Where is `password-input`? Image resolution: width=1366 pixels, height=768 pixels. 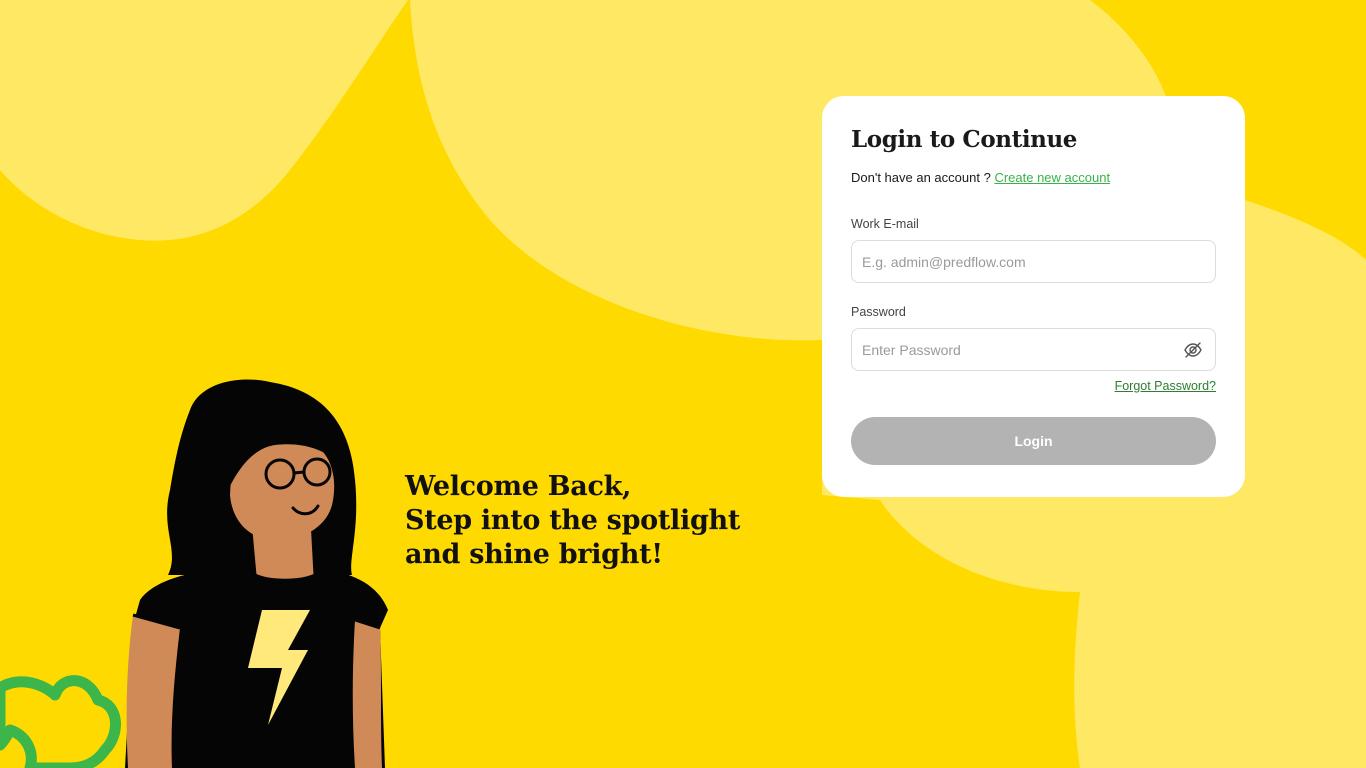 password-input is located at coordinates (1033, 349).